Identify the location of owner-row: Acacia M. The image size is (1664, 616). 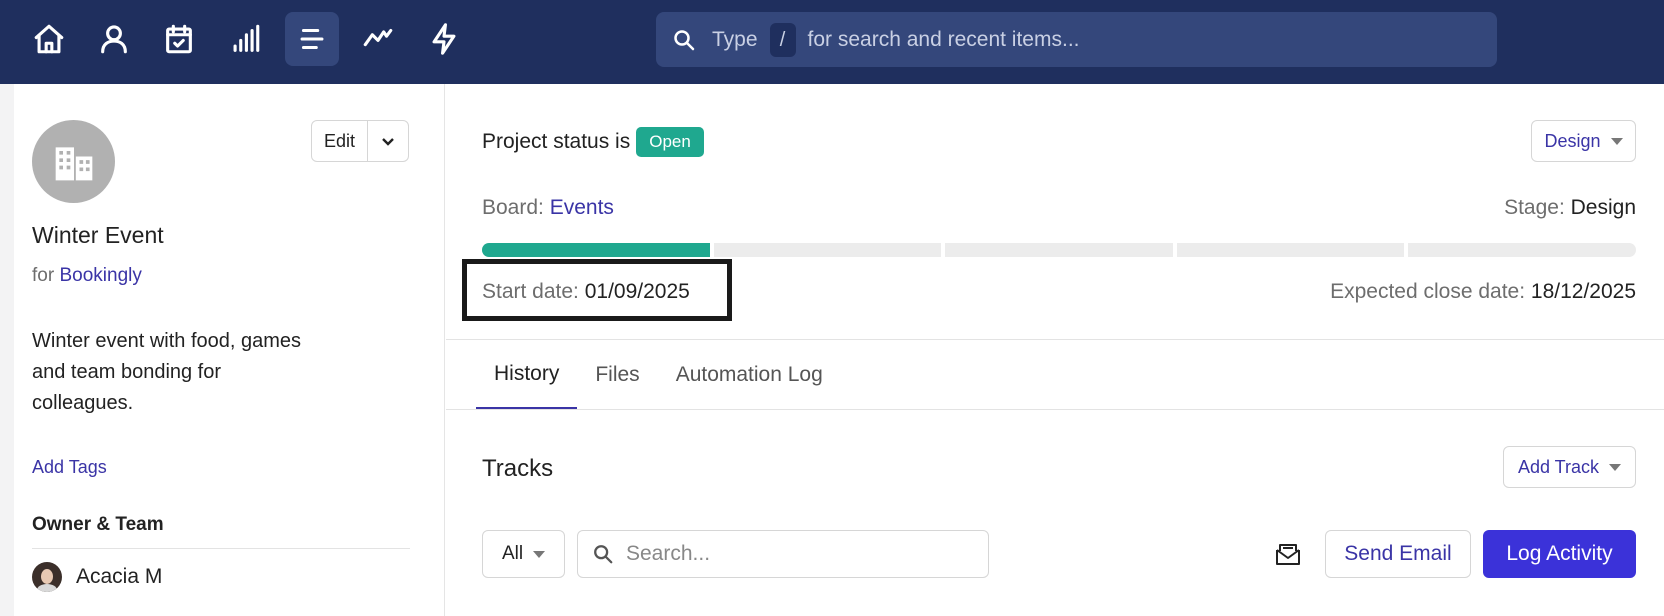
(97, 577).